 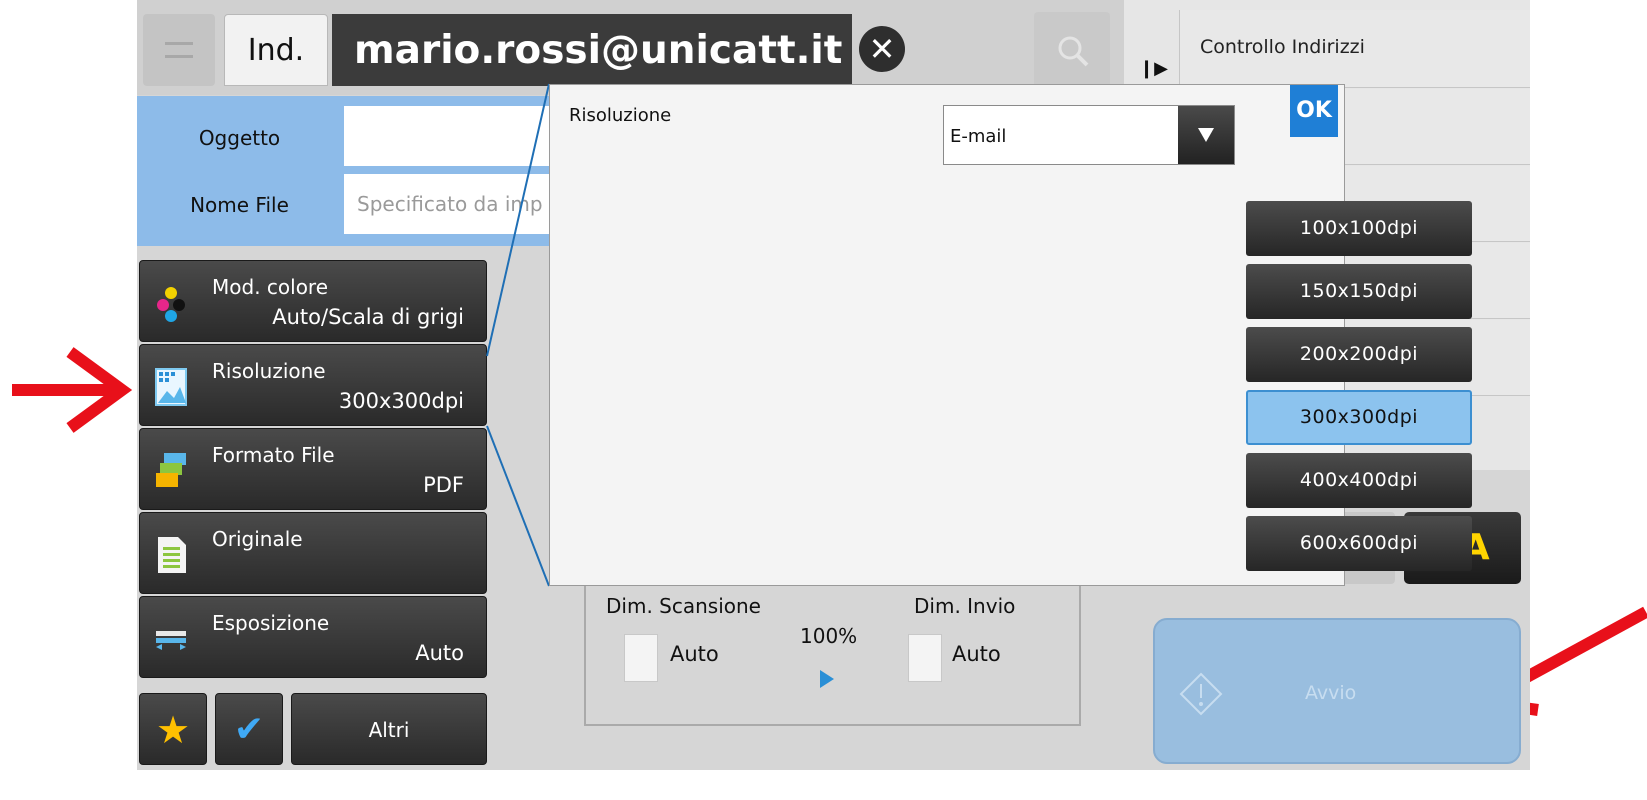 I want to click on mode-select-dropdown-button, so click(x=1206, y=135).